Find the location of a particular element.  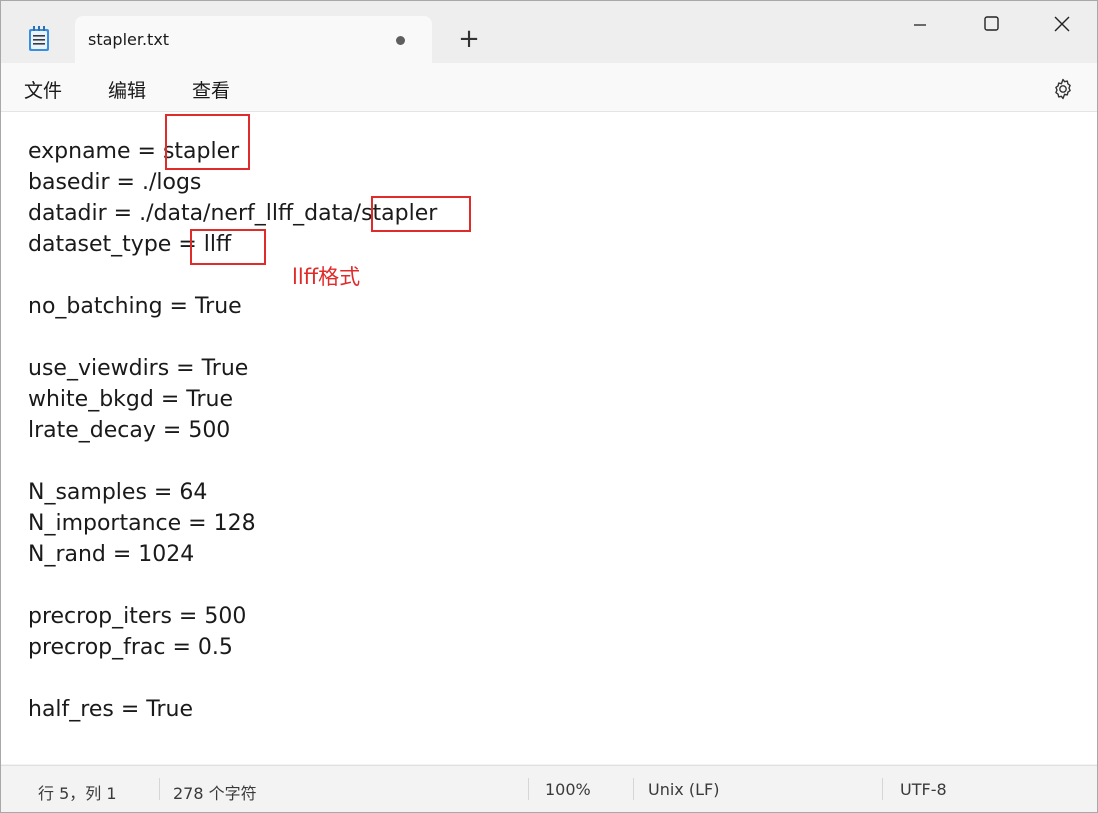

text-line: lrate_decay = 500 is located at coordinates (129, 430).